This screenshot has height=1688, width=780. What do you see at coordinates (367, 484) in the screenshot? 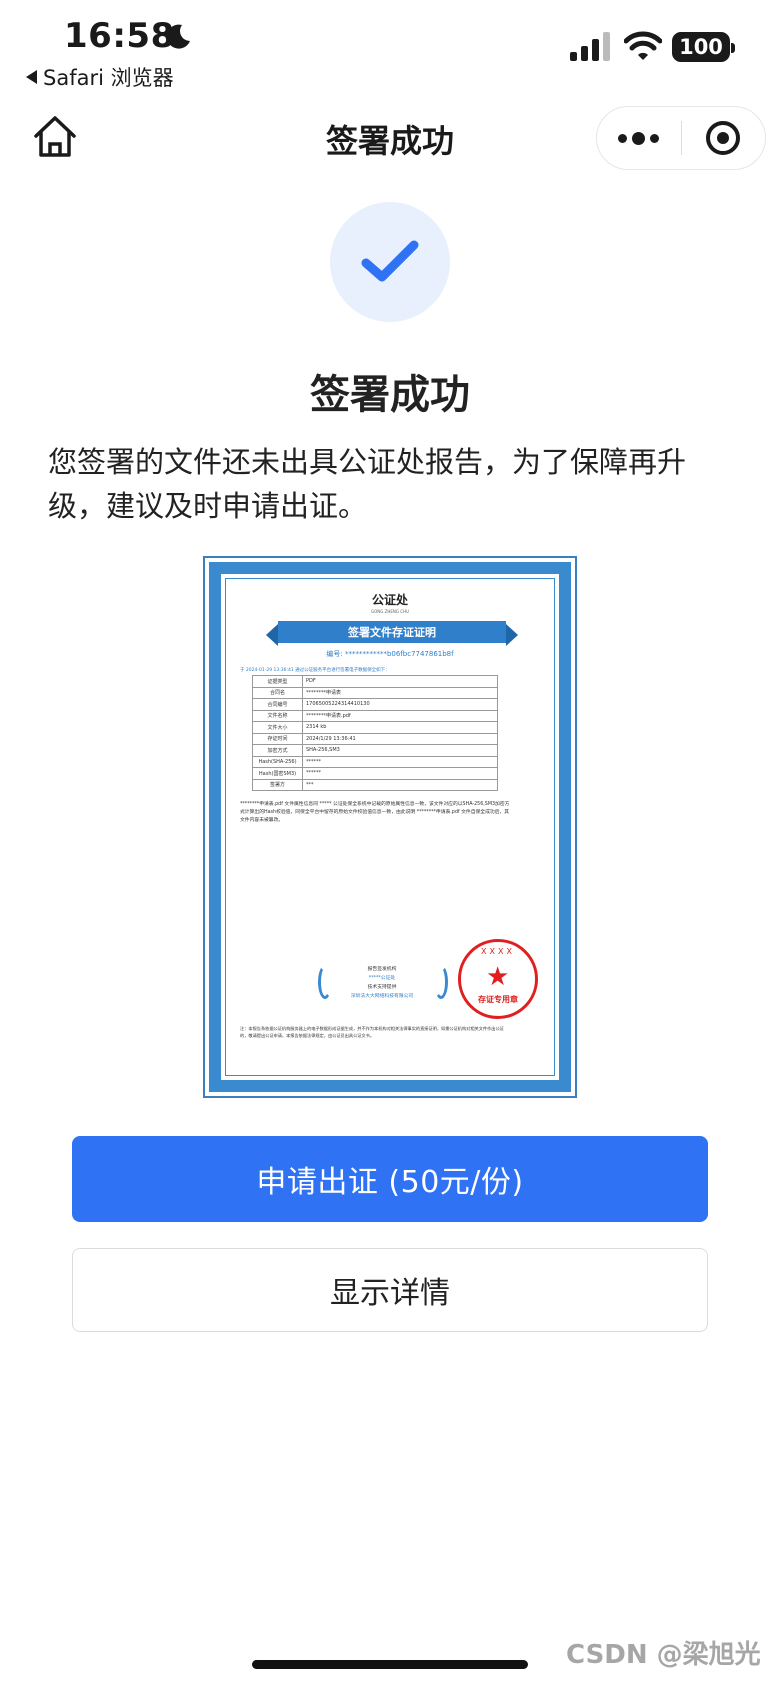
I see `notice-text: 您签署的文件还未出具公证处报告，为了保障再升级，建议及时申请出证。` at bounding box center [367, 484].